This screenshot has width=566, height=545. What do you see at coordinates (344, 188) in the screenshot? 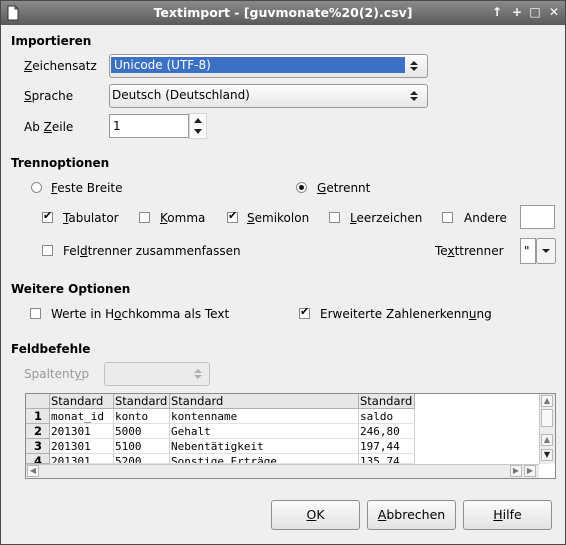
I see `separated-label: Getrennt` at bounding box center [344, 188].